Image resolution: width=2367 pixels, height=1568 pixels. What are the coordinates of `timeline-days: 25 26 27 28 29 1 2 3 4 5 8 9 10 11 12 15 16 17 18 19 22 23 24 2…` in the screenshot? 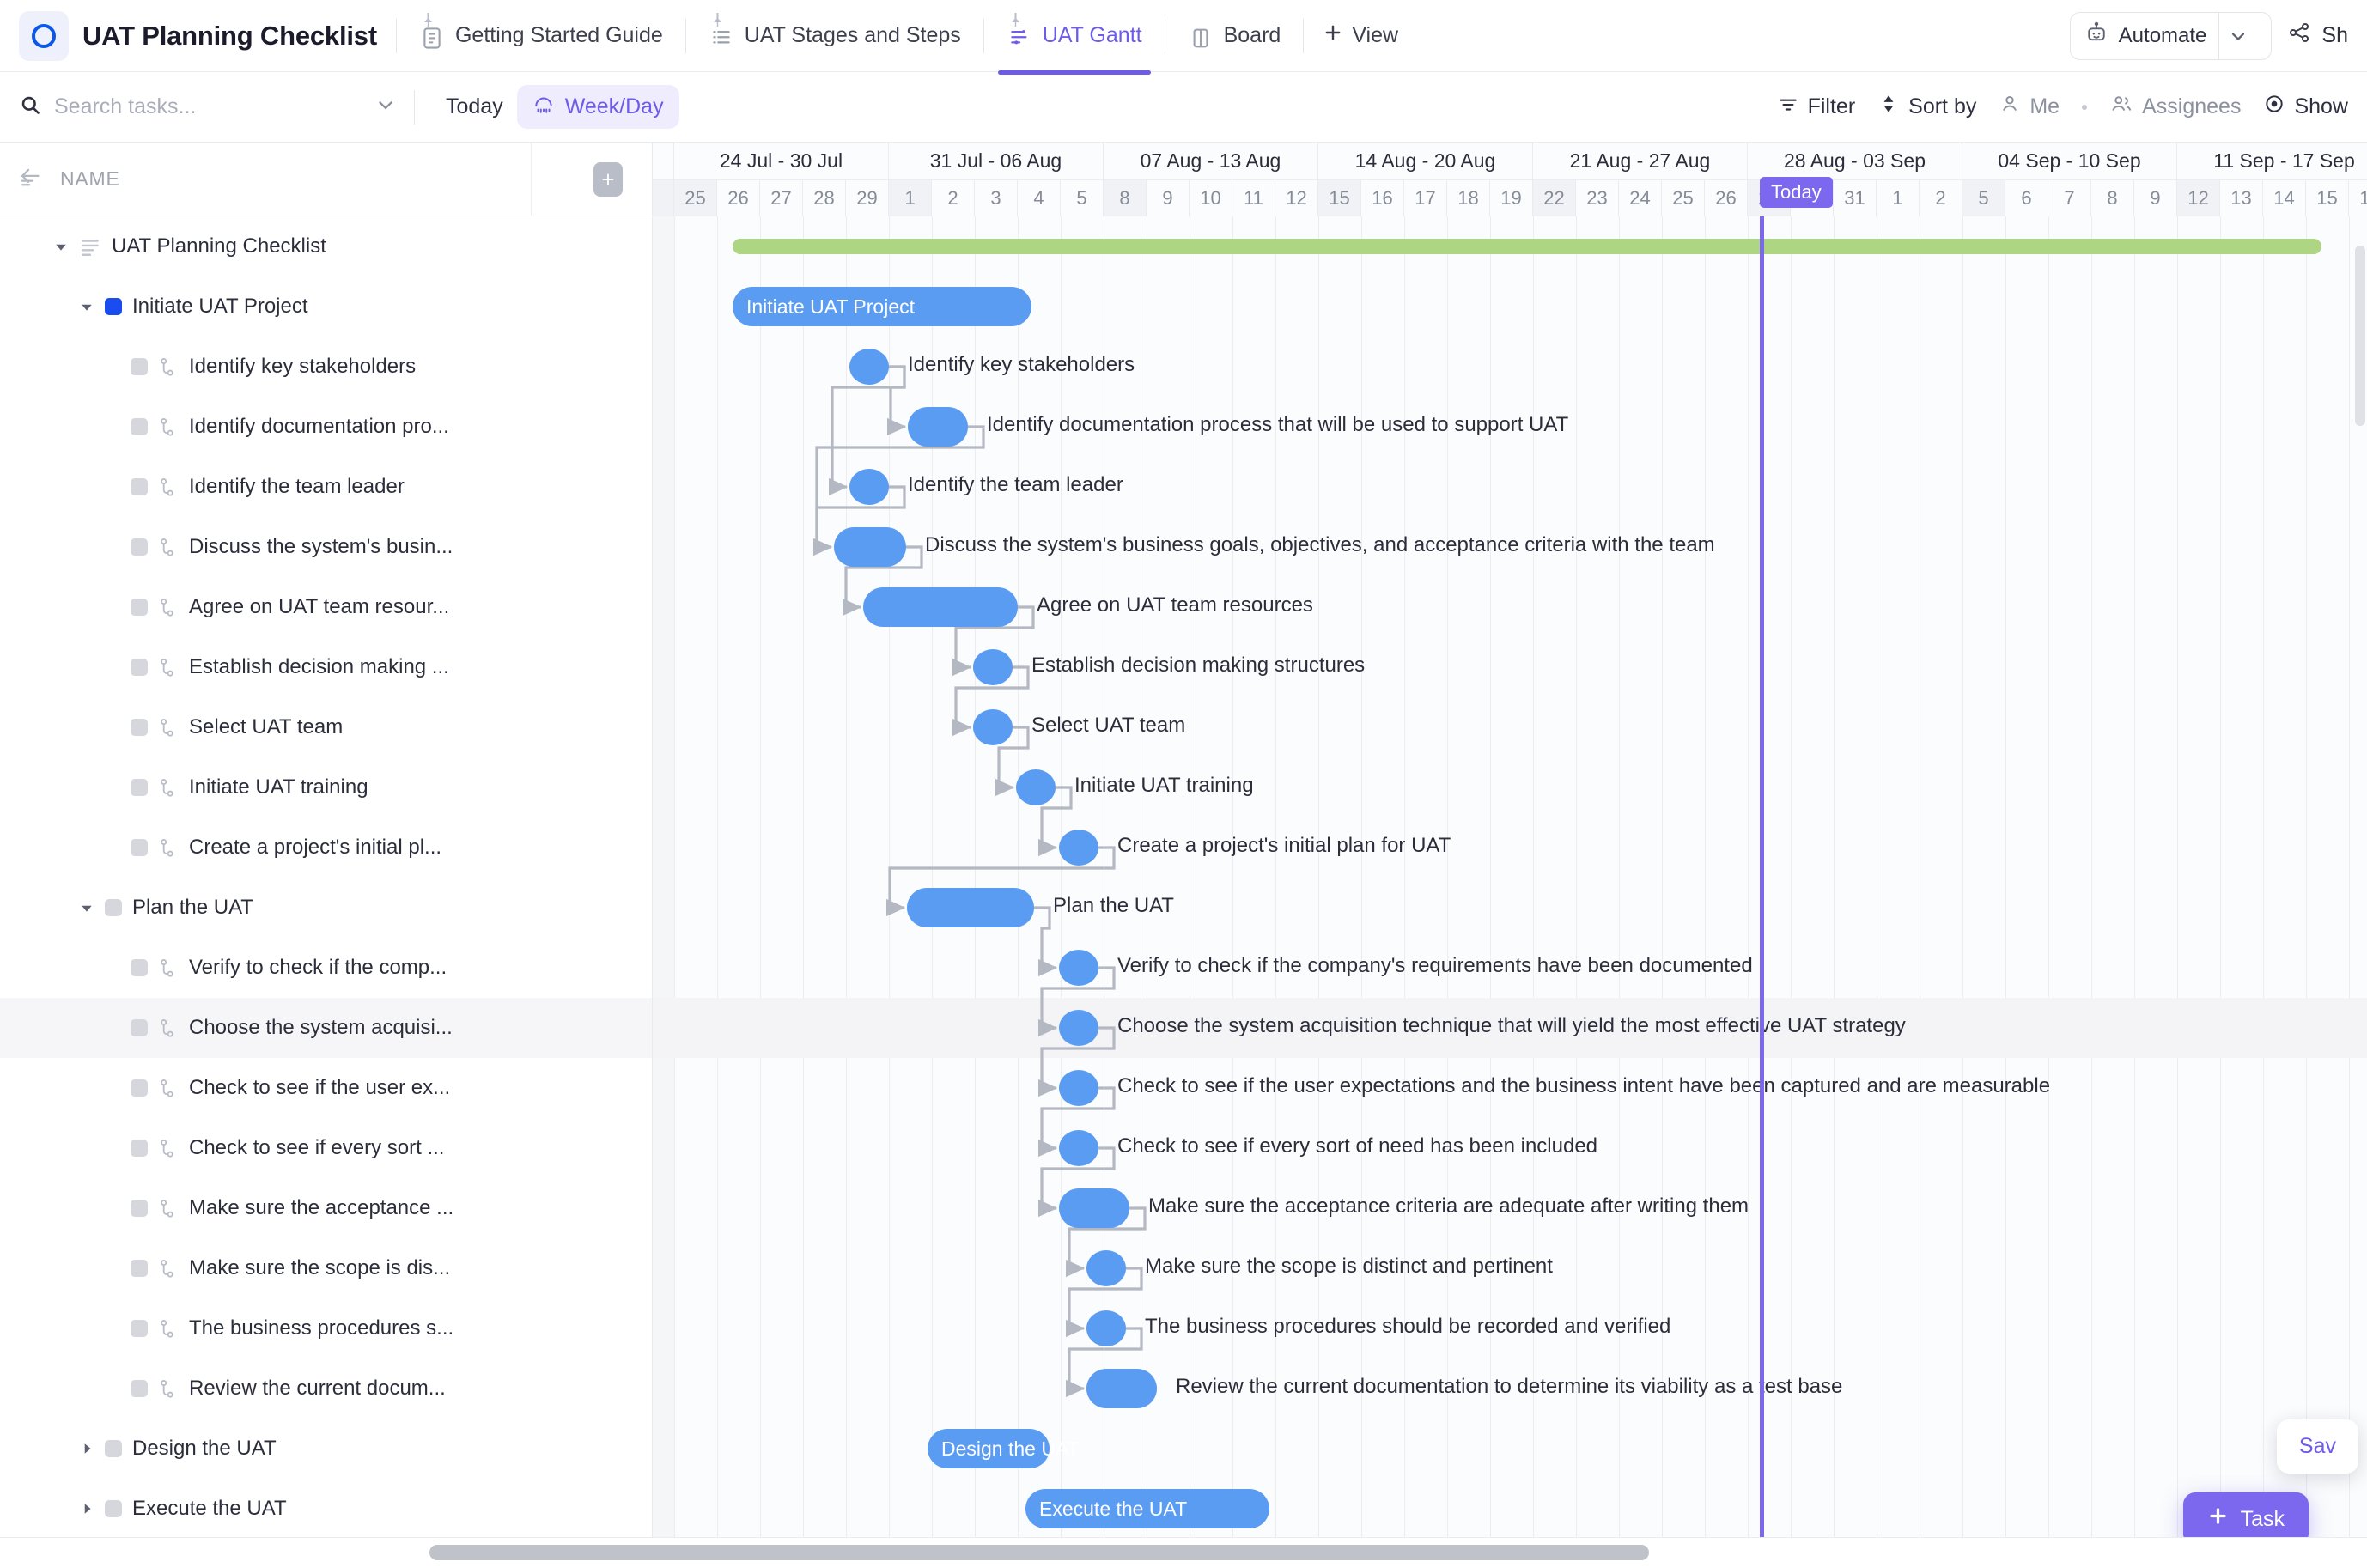 It's located at (1510, 198).